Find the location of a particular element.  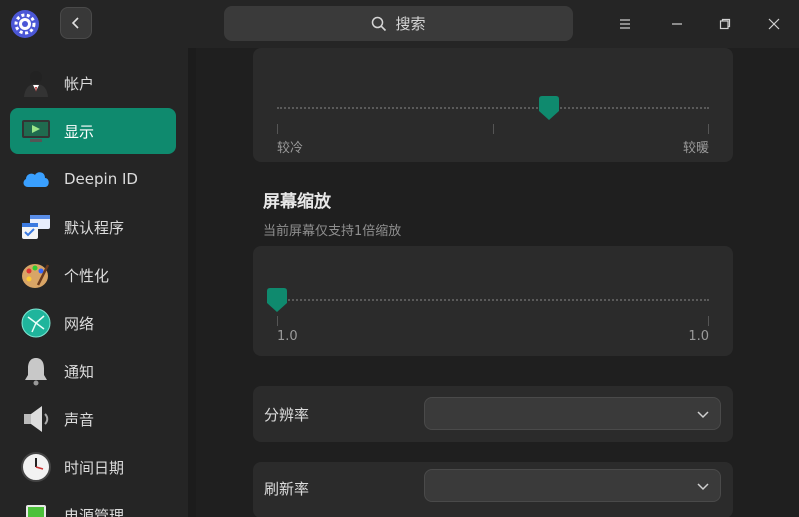

color-temperature-min-label: 较冷 is located at coordinates (290, 148).